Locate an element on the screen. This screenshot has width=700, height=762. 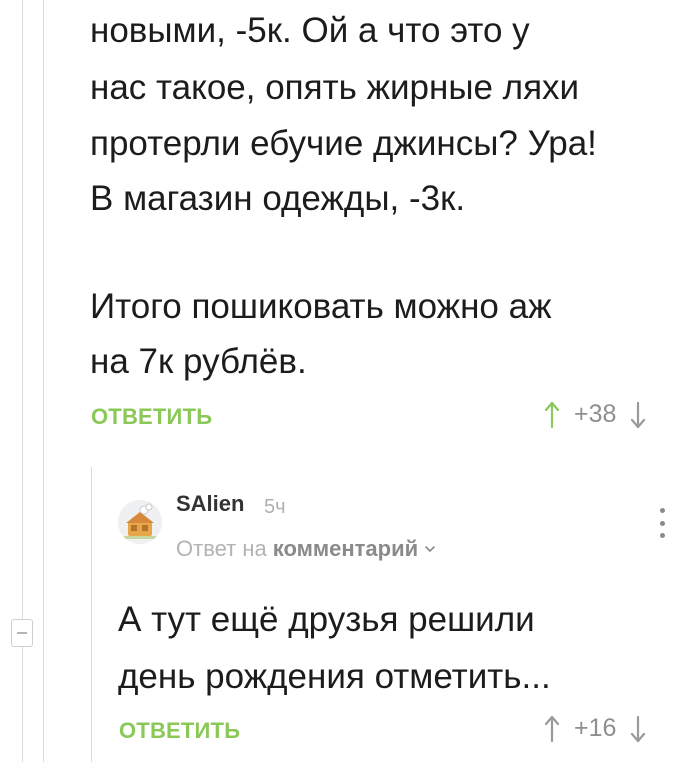
minus-icon is located at coordinates (22, 633).